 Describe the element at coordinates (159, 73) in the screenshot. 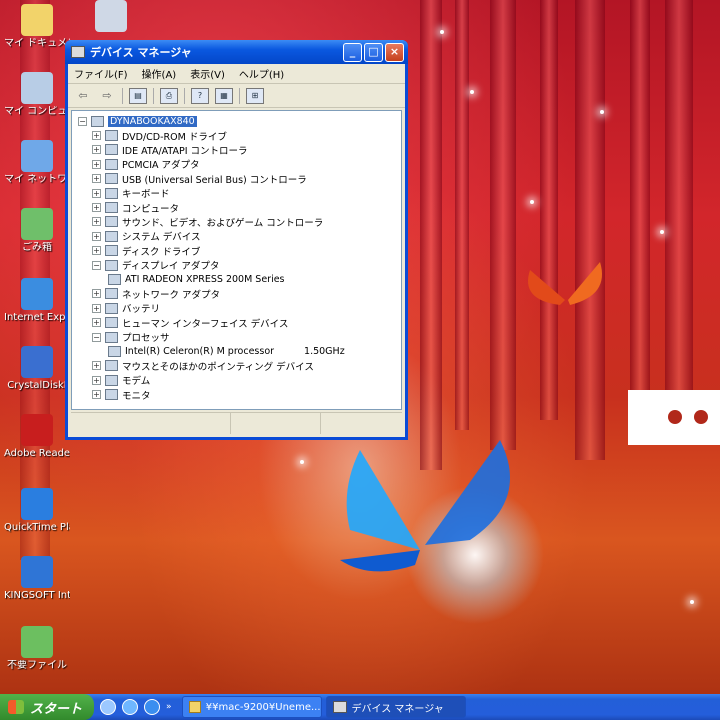

I see `menu-action: 操作(A)` at that location.